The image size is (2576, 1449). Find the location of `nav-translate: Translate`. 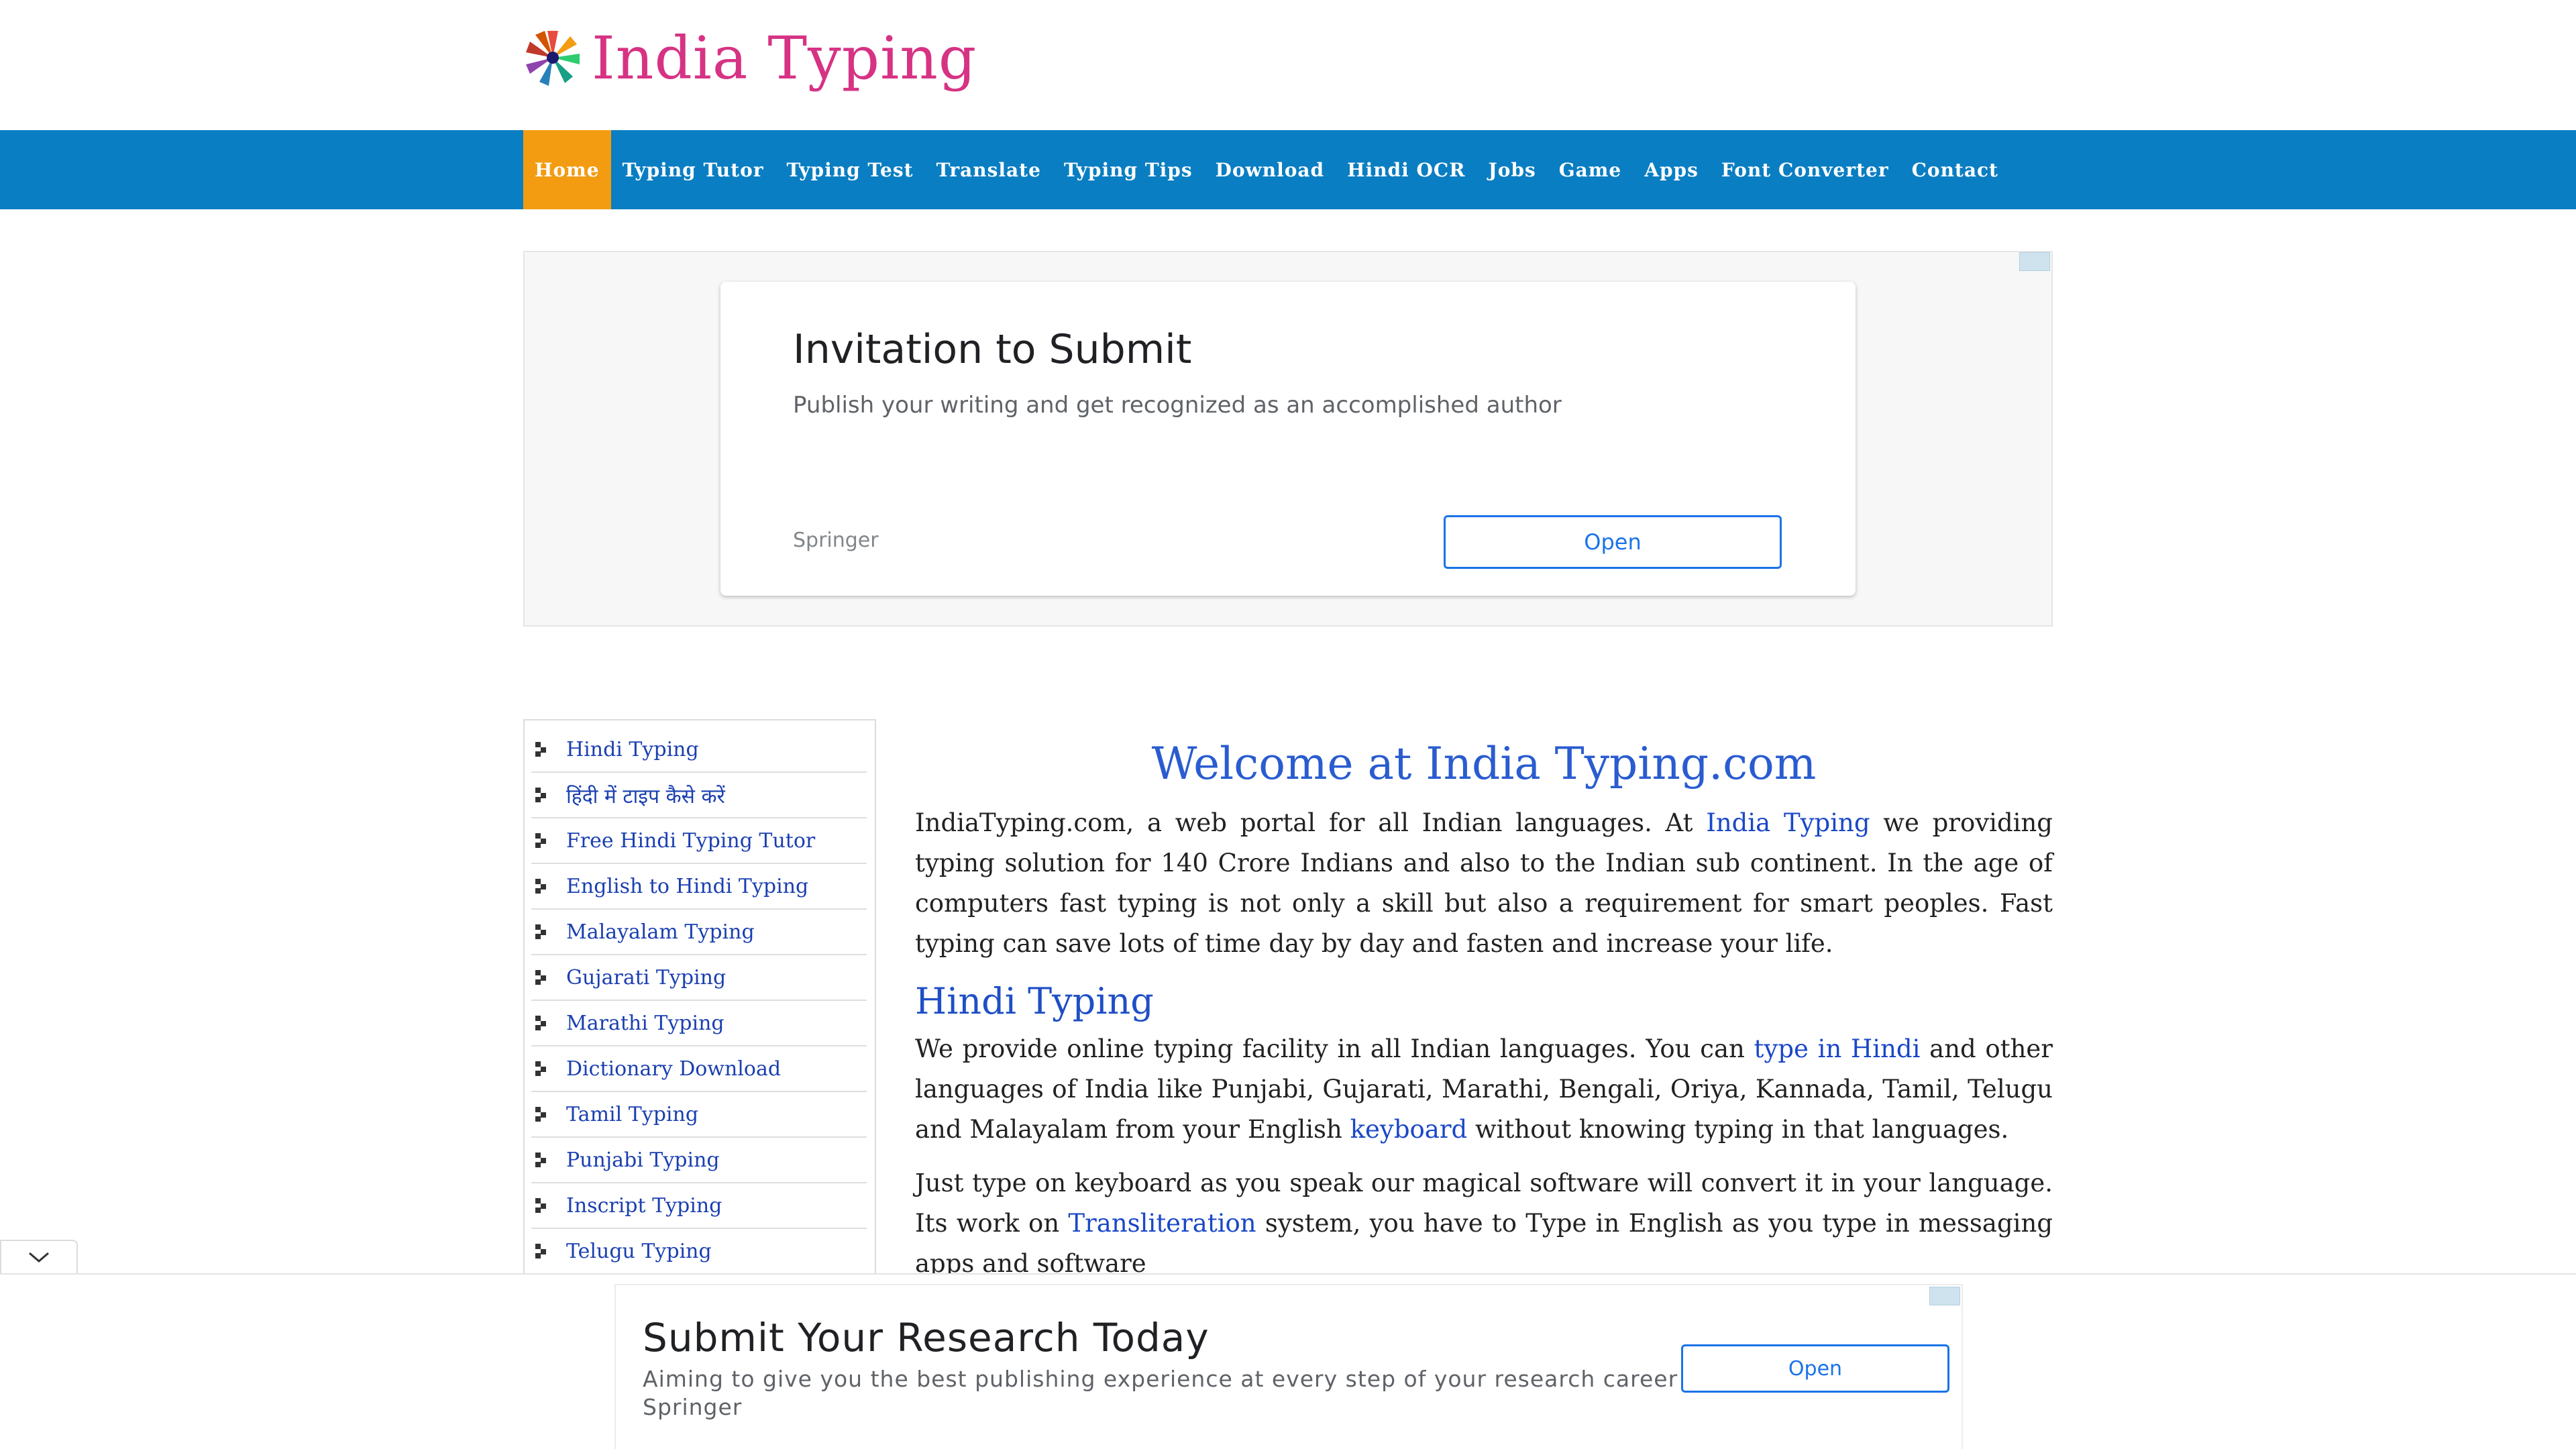

nav-translate: Translate is located at coordinates (989, 169).